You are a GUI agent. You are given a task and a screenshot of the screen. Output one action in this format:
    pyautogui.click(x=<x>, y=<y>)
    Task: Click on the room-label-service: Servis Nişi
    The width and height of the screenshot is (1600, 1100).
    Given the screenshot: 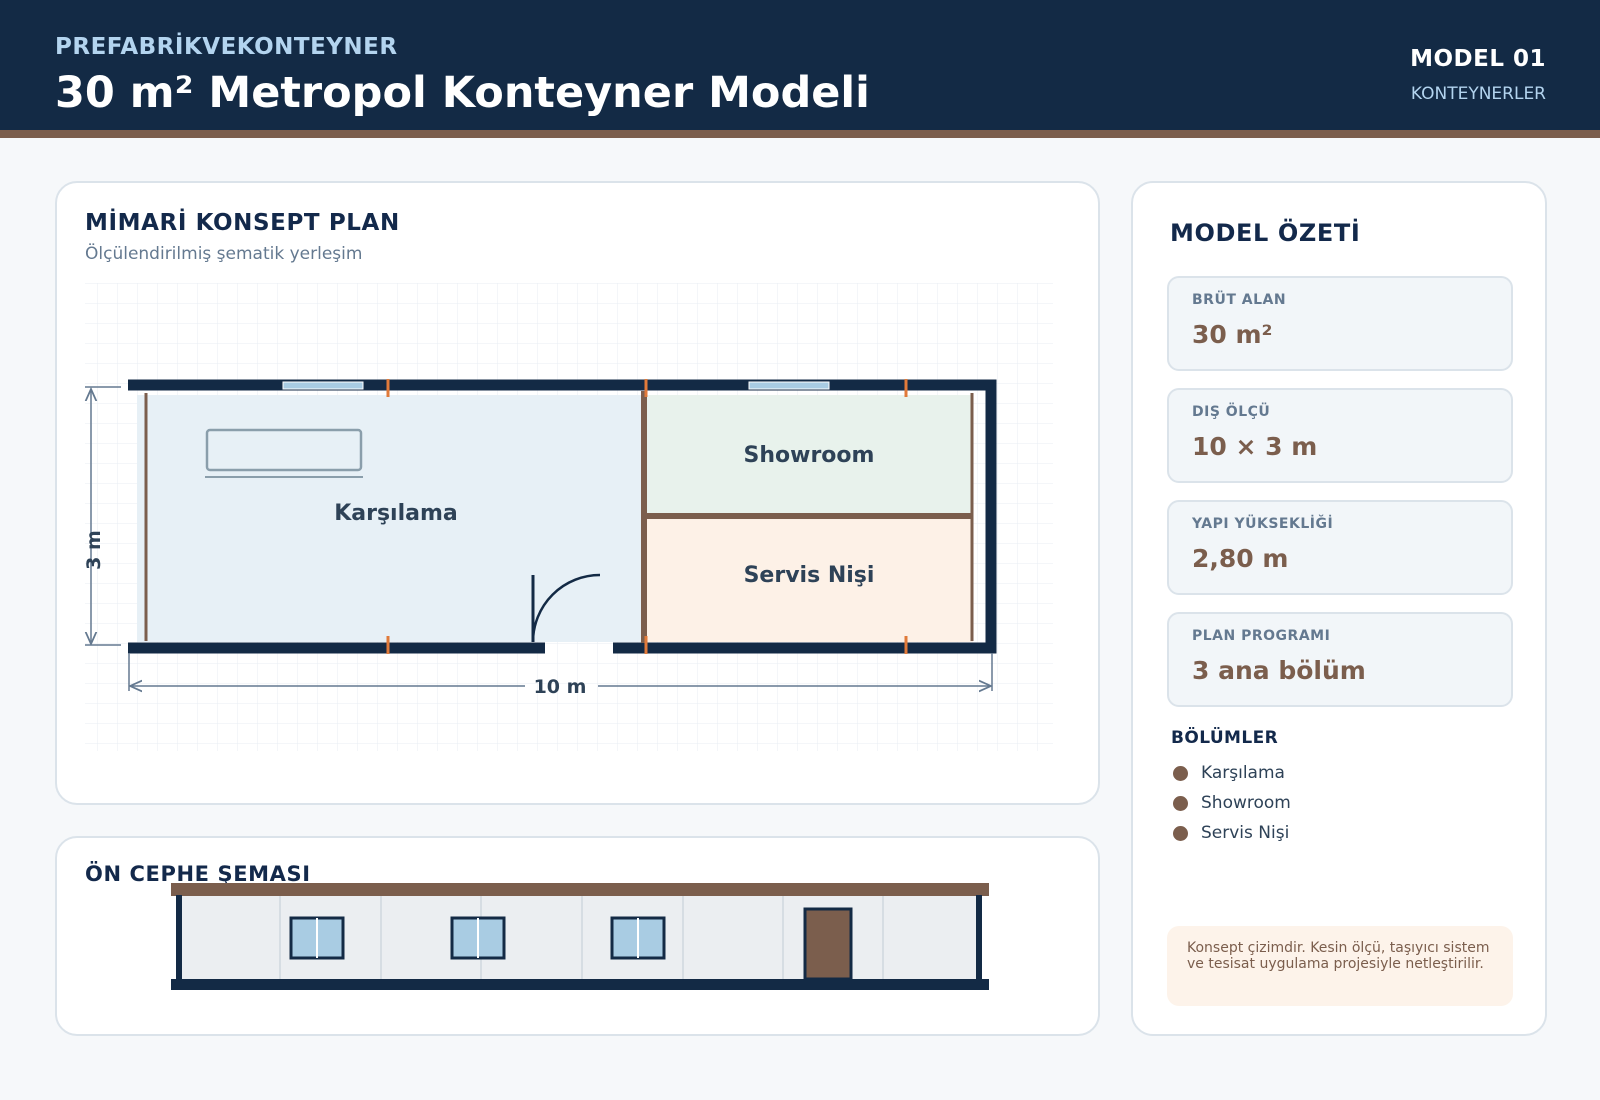 What is the action you would take?
    pyautogui.click(x=809, y=575)
    